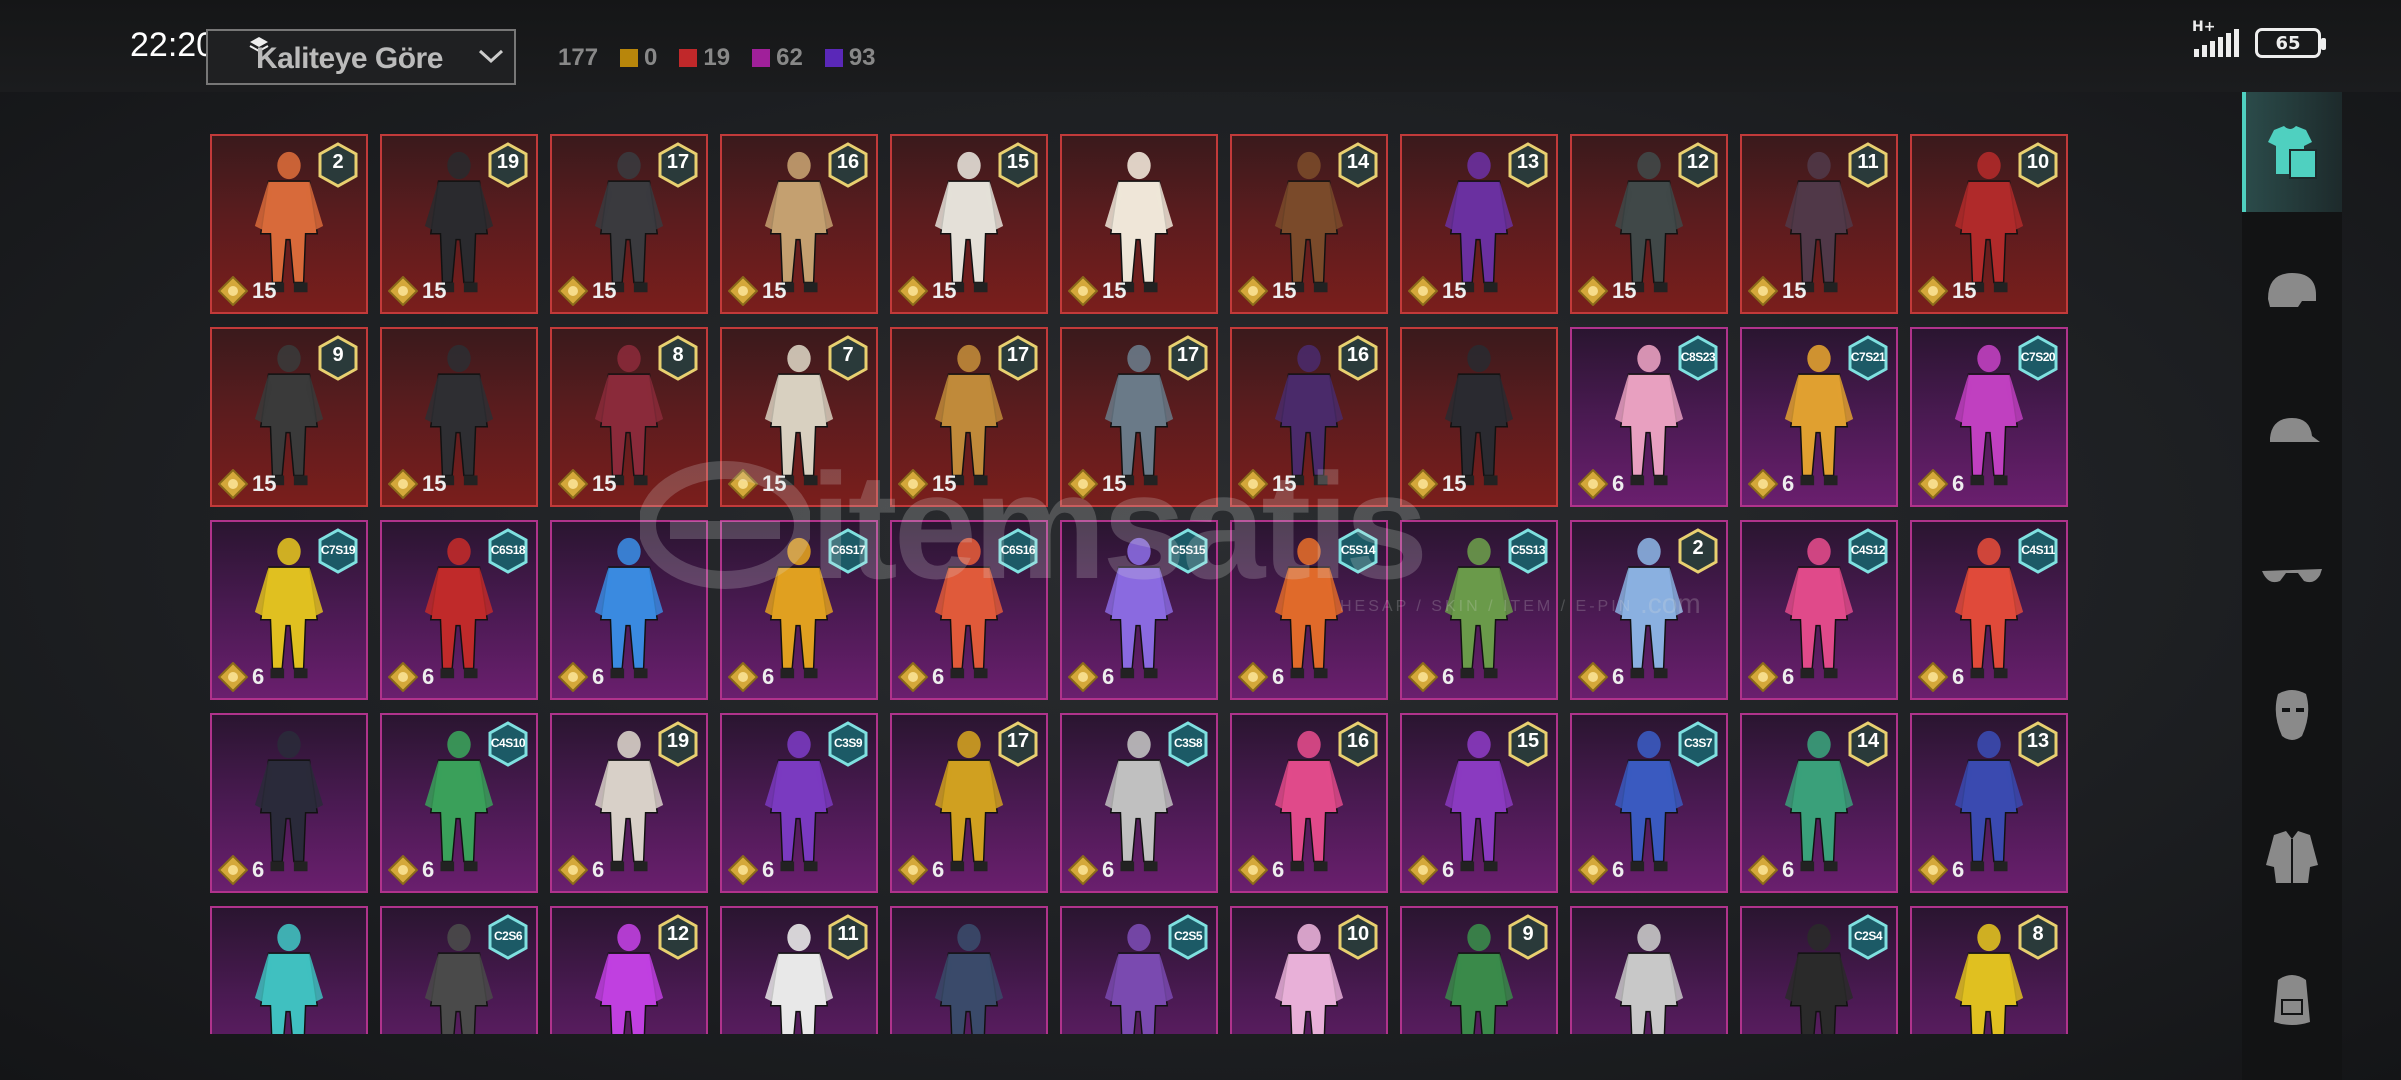 The image size is (2401, 1080). Describe the element at coordinates (459, 610) in the screenshot. I see `outfit-item: C6S18 6` at that location.